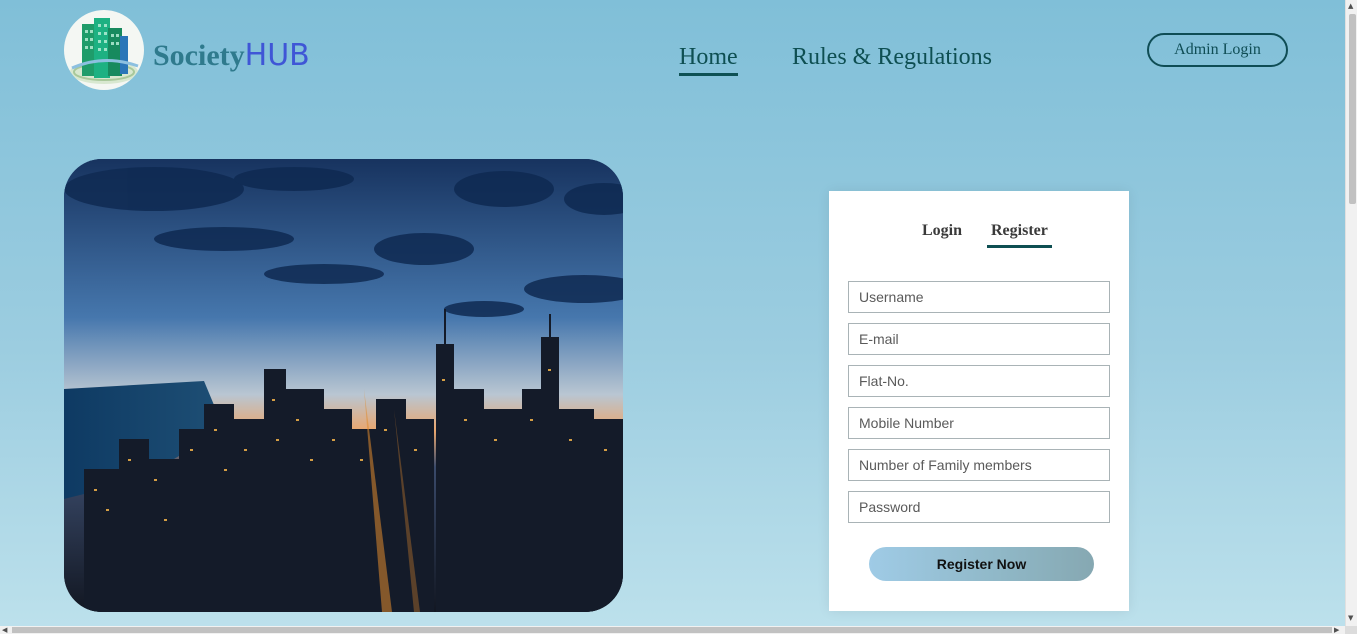 The image size is (1357, 634). I want to click on vertical-scrollbar: ▲ ▼, so click(1351, 313).